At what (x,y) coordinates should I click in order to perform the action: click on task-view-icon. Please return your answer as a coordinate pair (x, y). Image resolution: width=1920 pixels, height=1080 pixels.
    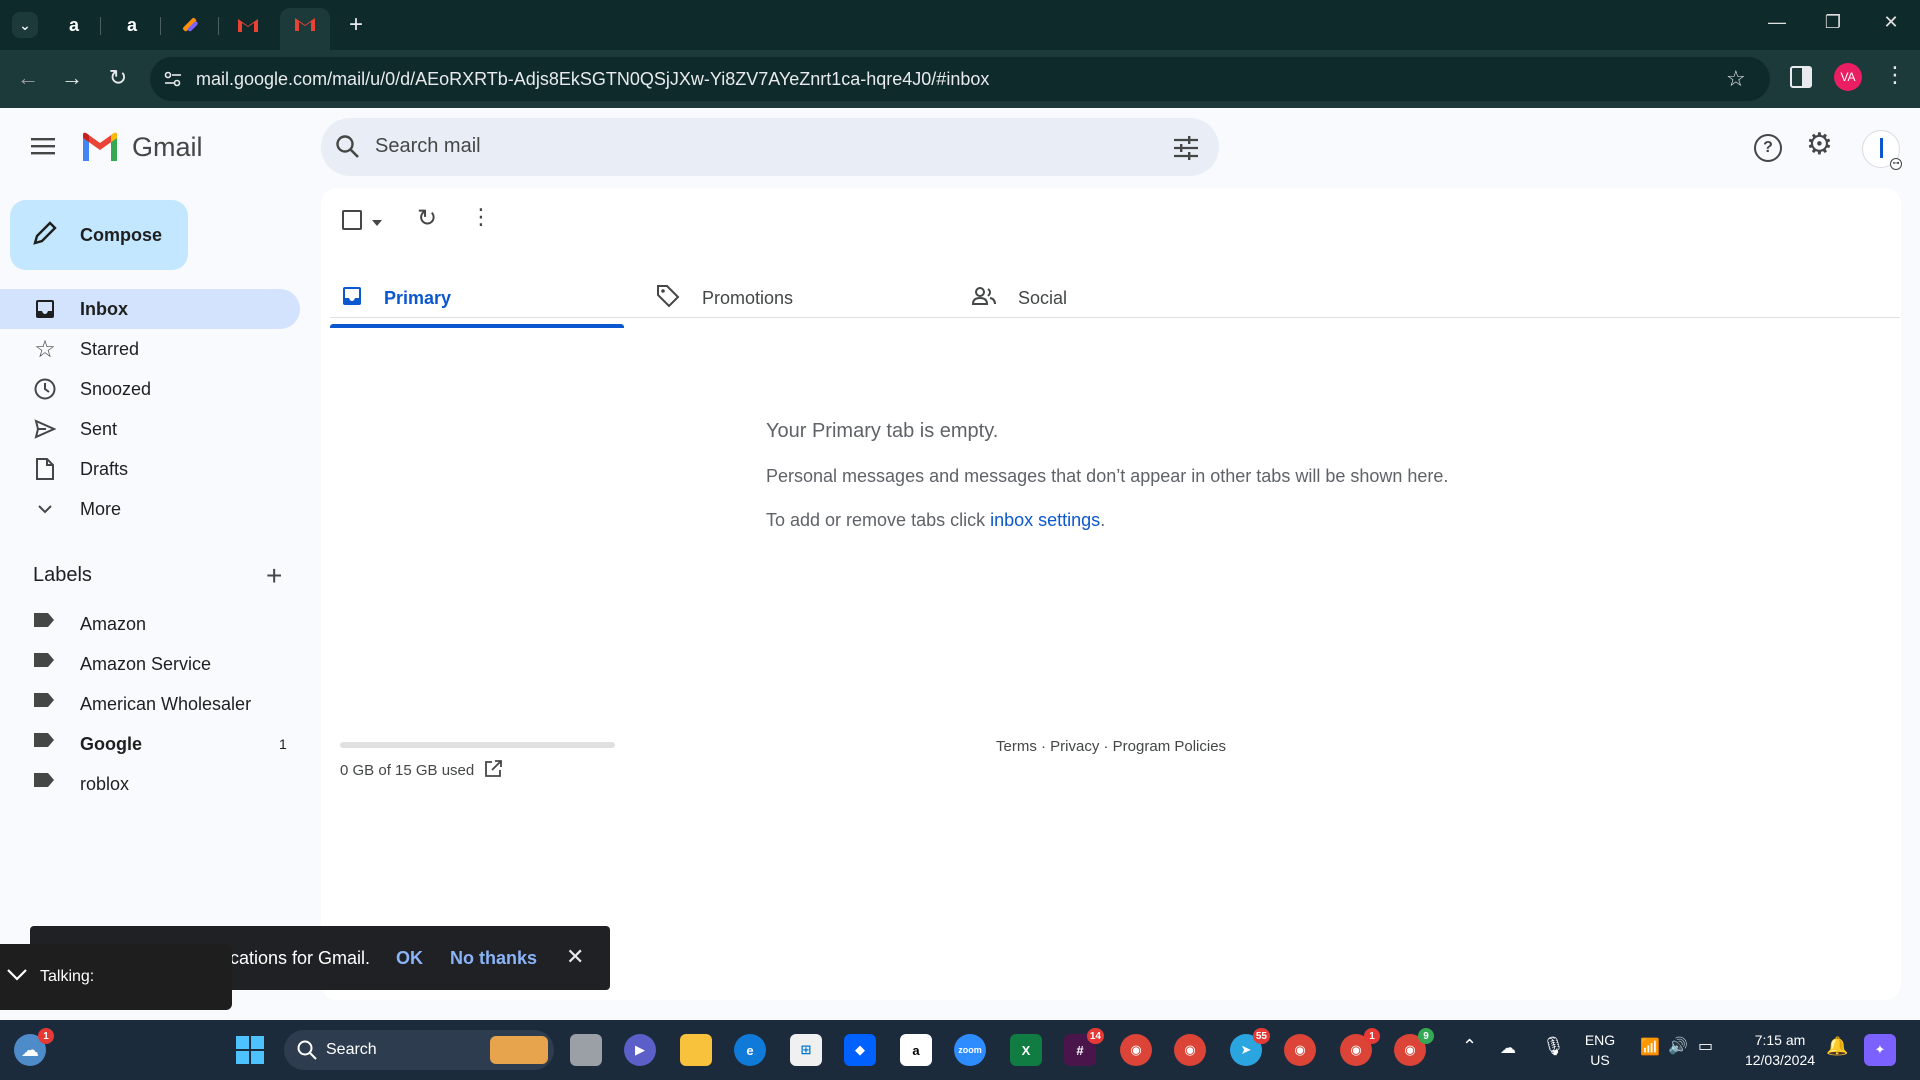
    Looking at the image, I should click on (586, 1050).